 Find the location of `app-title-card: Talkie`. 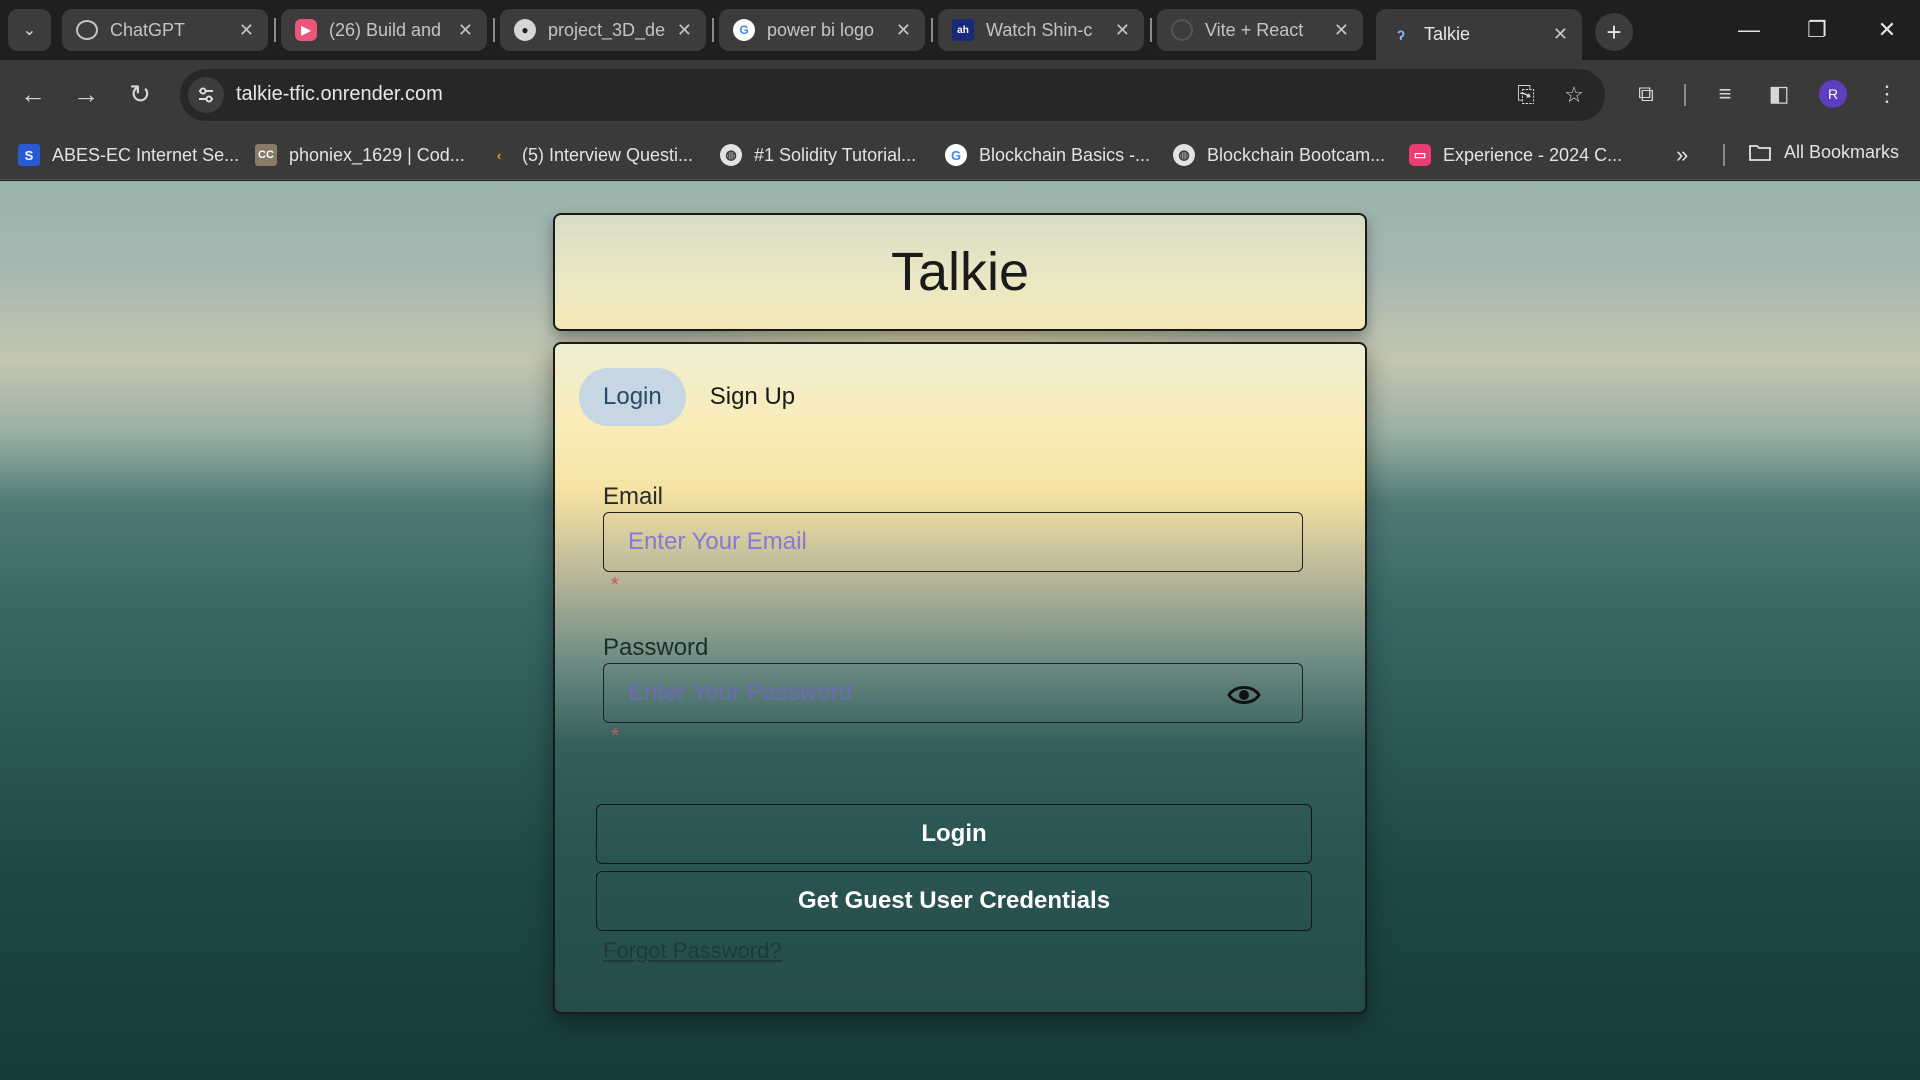

app-title-card: Talkie is located at coordinates (960, 272).